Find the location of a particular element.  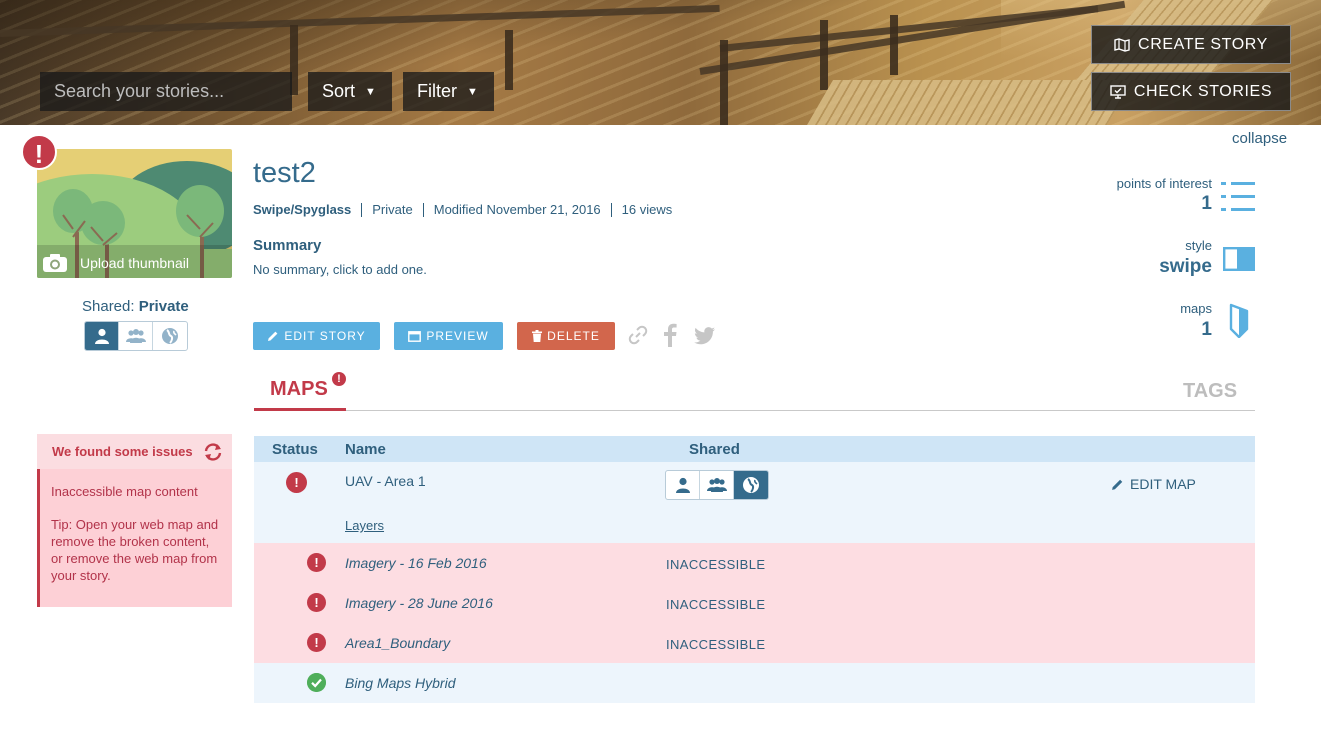

map-marker-icon is located at coordinates (1239, 320).